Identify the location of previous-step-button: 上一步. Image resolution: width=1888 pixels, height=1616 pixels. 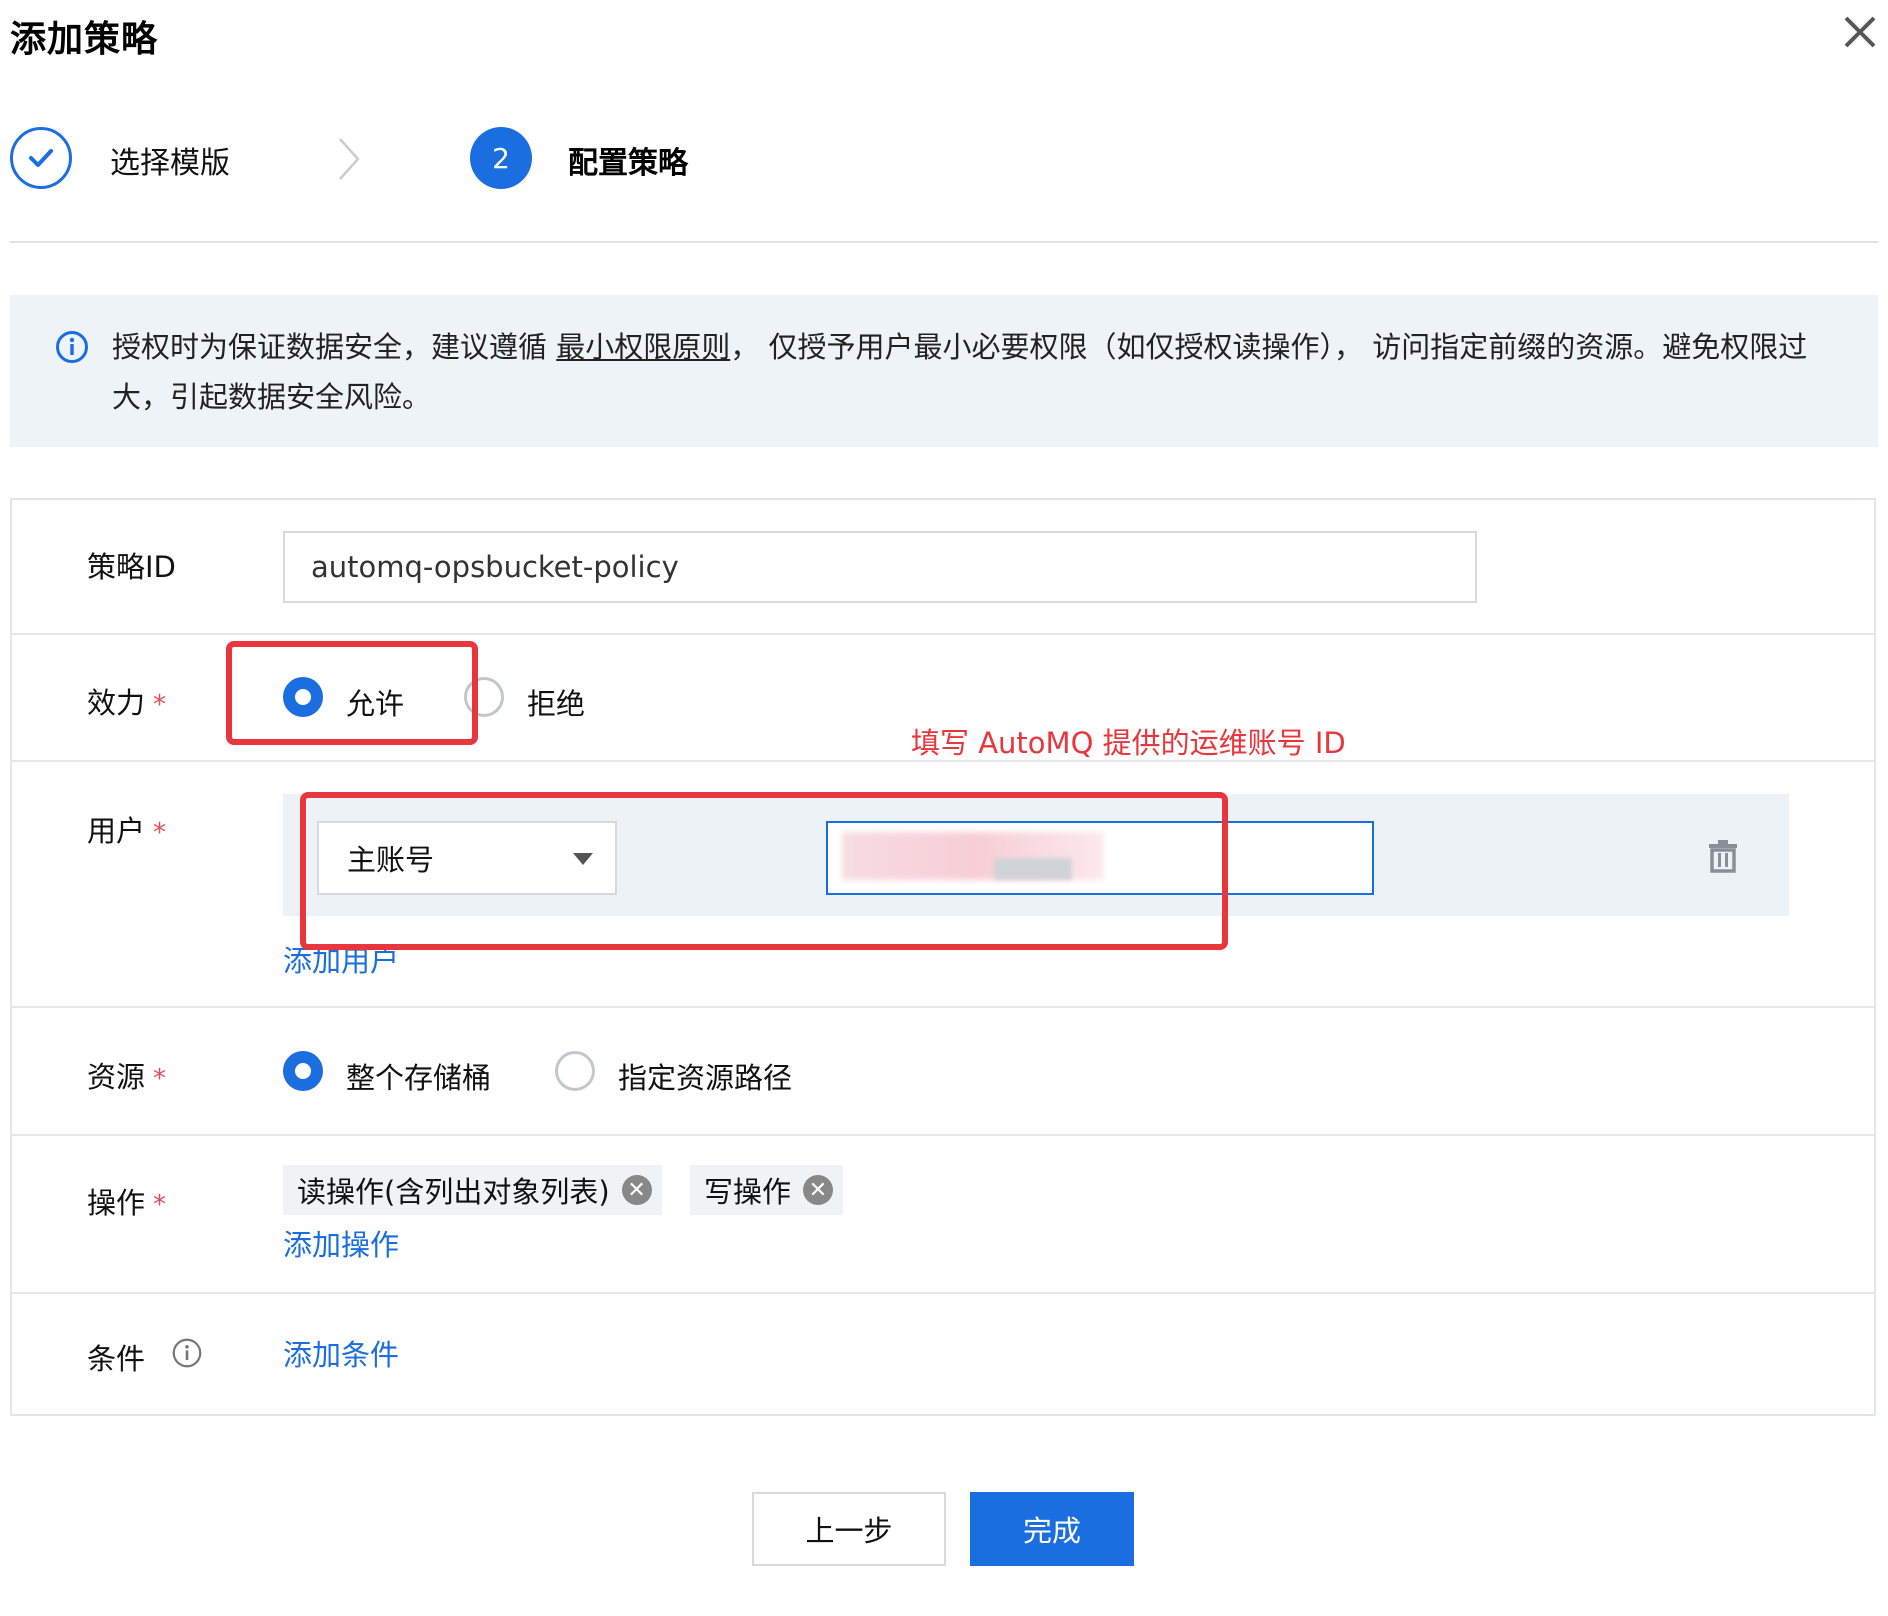
(849, 1529).